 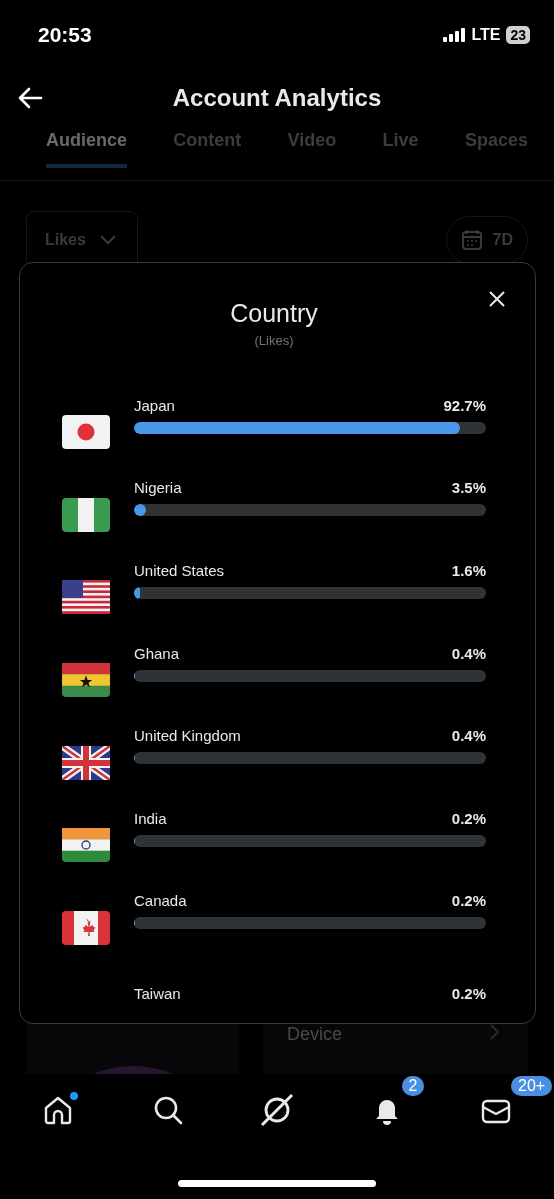 What do you see at coordinates (454, 35) in the screenshot?
I see `signal-icon` at bounding box center [454, 35].